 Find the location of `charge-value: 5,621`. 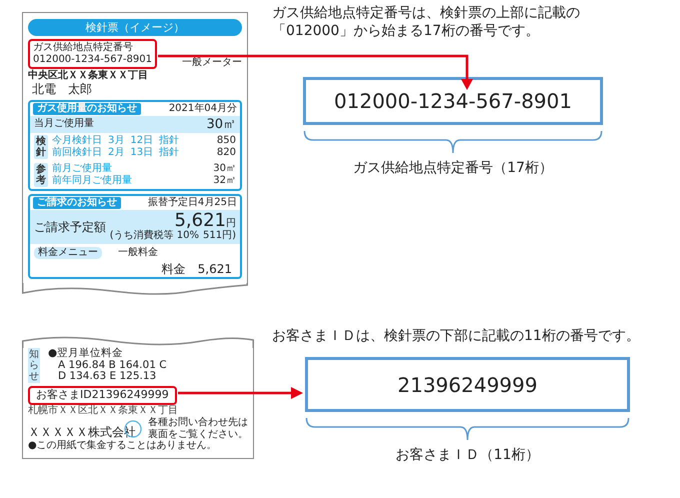

charge-value: 5,621 is located at coordinates (215, 269).